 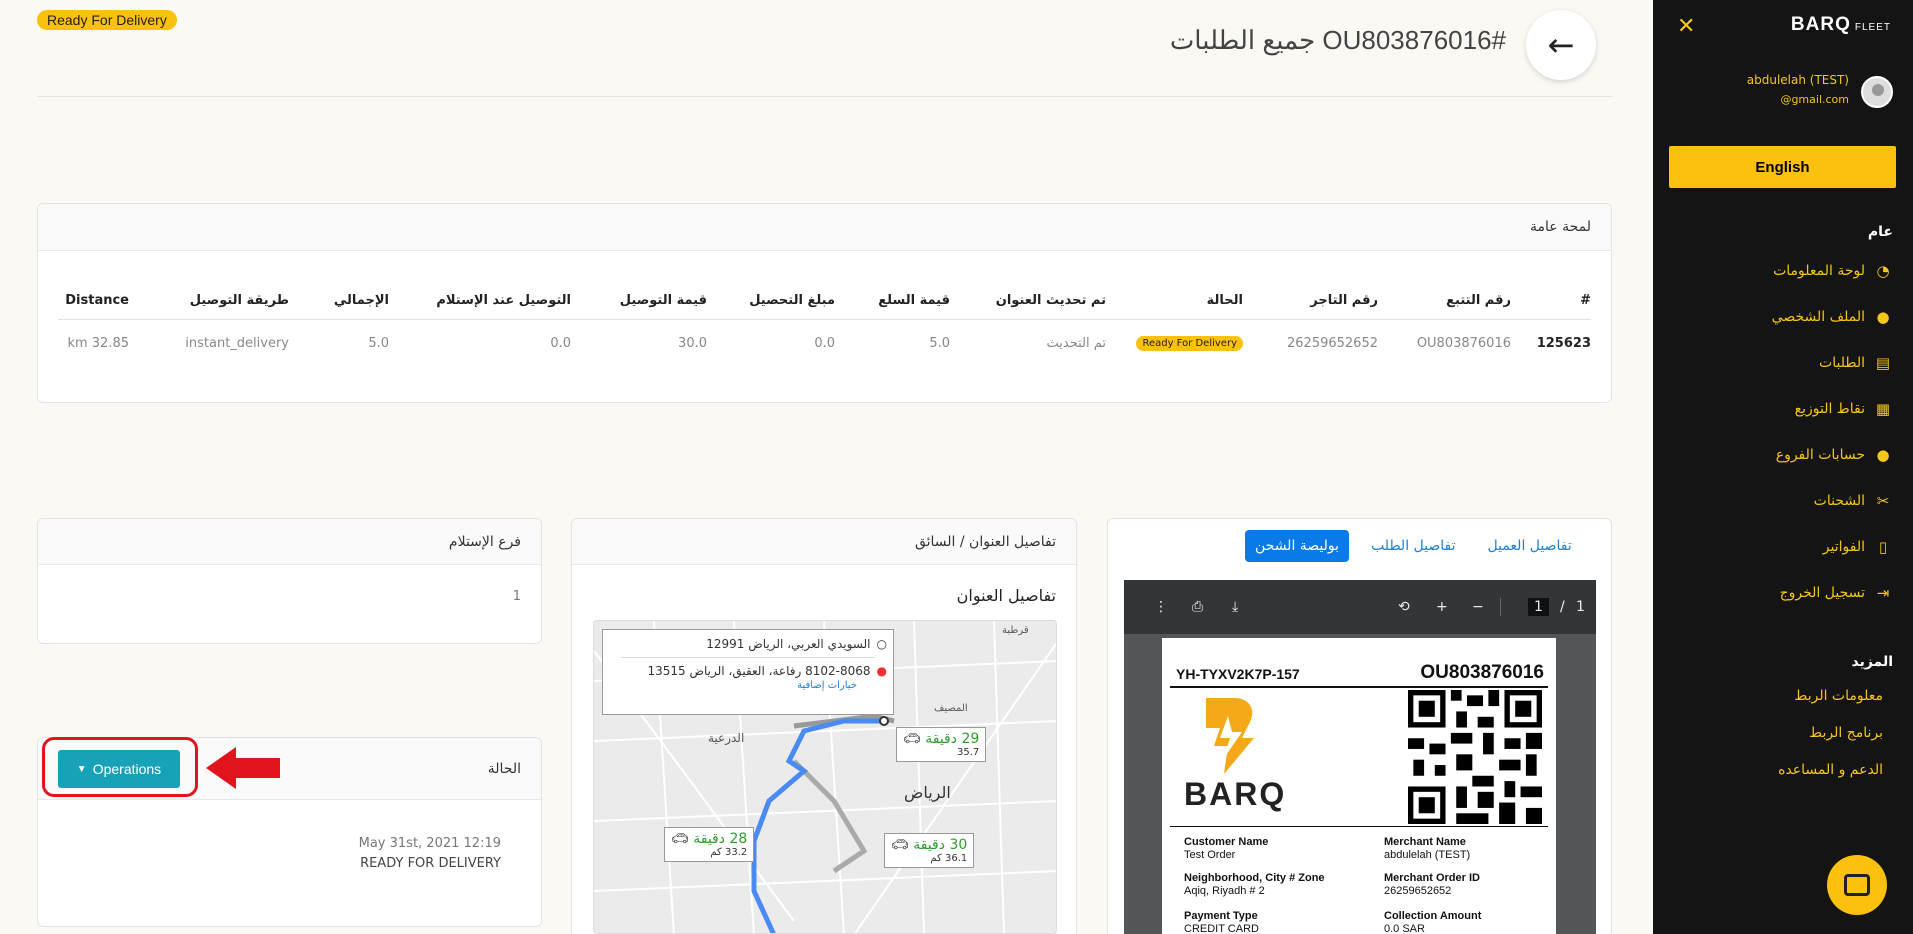 What do you see at coordinates (1235, 794) in the screenshot?
I see `waybill-brand: BARQ` at bounding box center [1235, 794].